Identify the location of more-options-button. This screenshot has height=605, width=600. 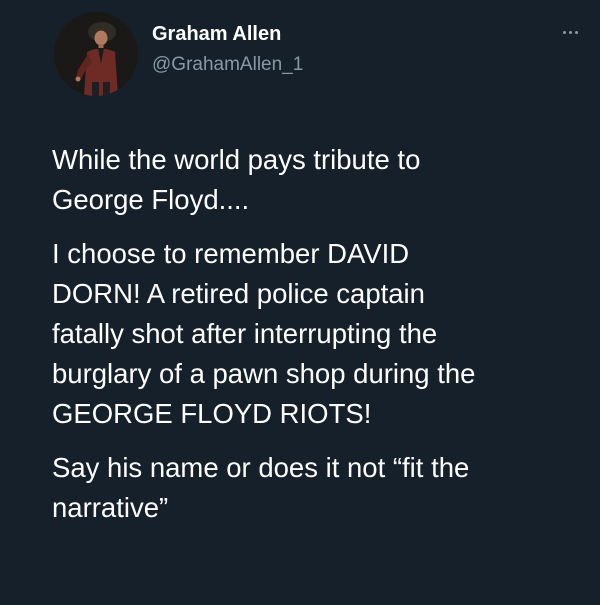
(570, 32).